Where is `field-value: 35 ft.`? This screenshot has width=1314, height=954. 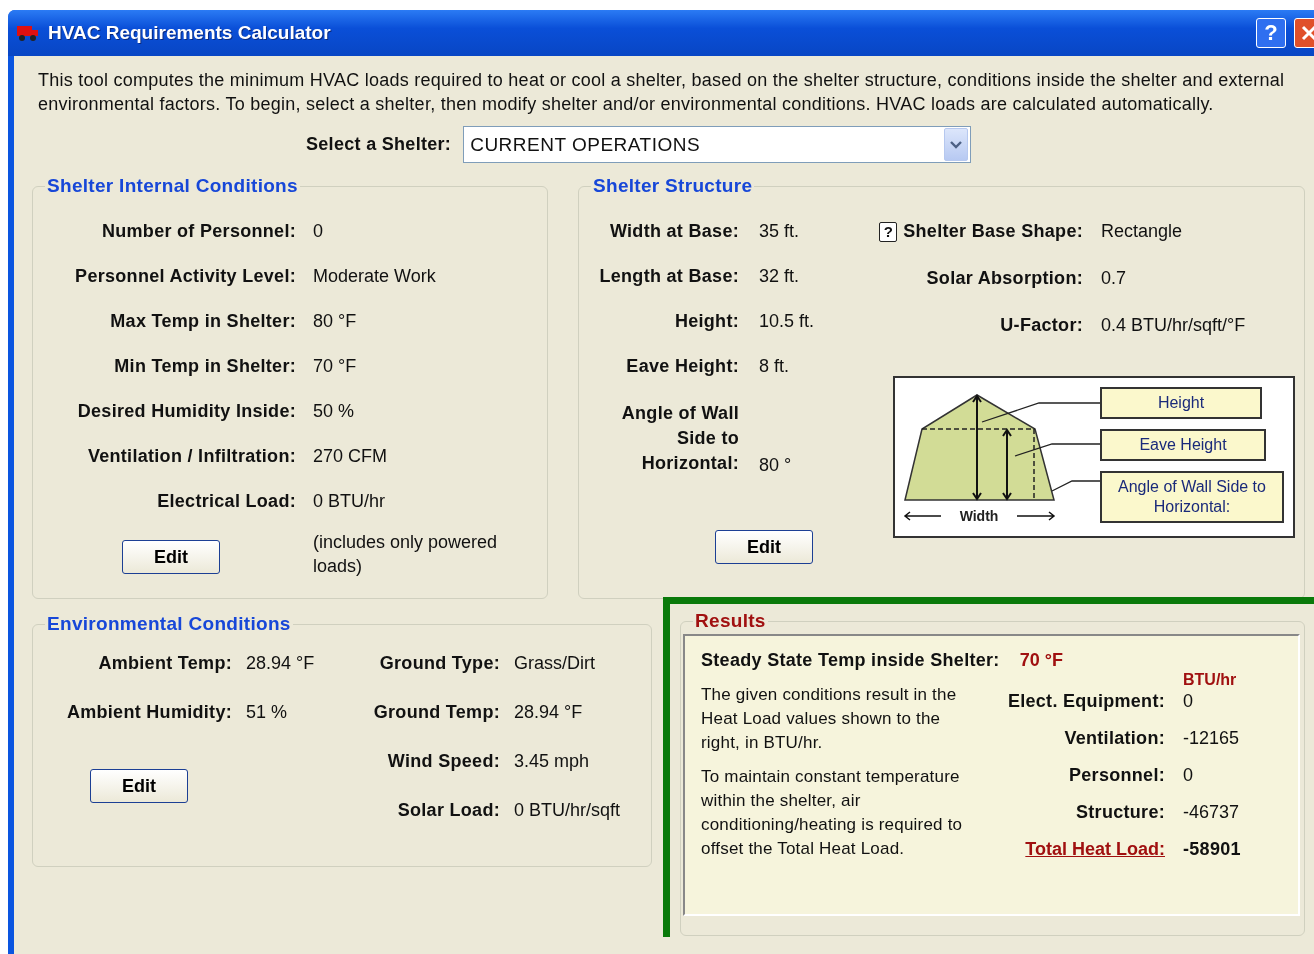 field-value: 35 ft. is located at coordinates (780, 231).